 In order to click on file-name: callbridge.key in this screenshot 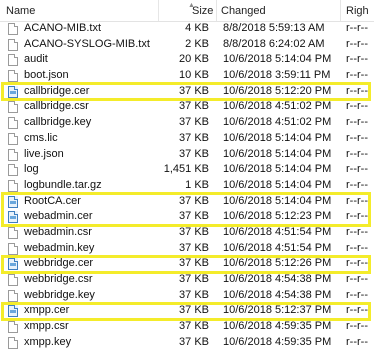, I will do `click(58, 122)`.